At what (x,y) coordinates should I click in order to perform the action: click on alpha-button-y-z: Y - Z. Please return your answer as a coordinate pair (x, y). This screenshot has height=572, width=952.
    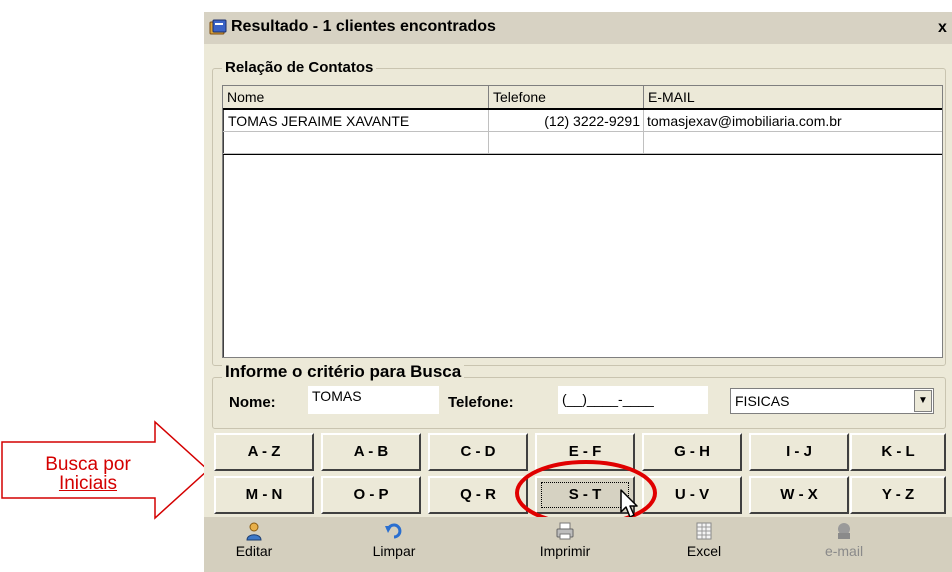
    Looking at the image, I should click on (898, 495).